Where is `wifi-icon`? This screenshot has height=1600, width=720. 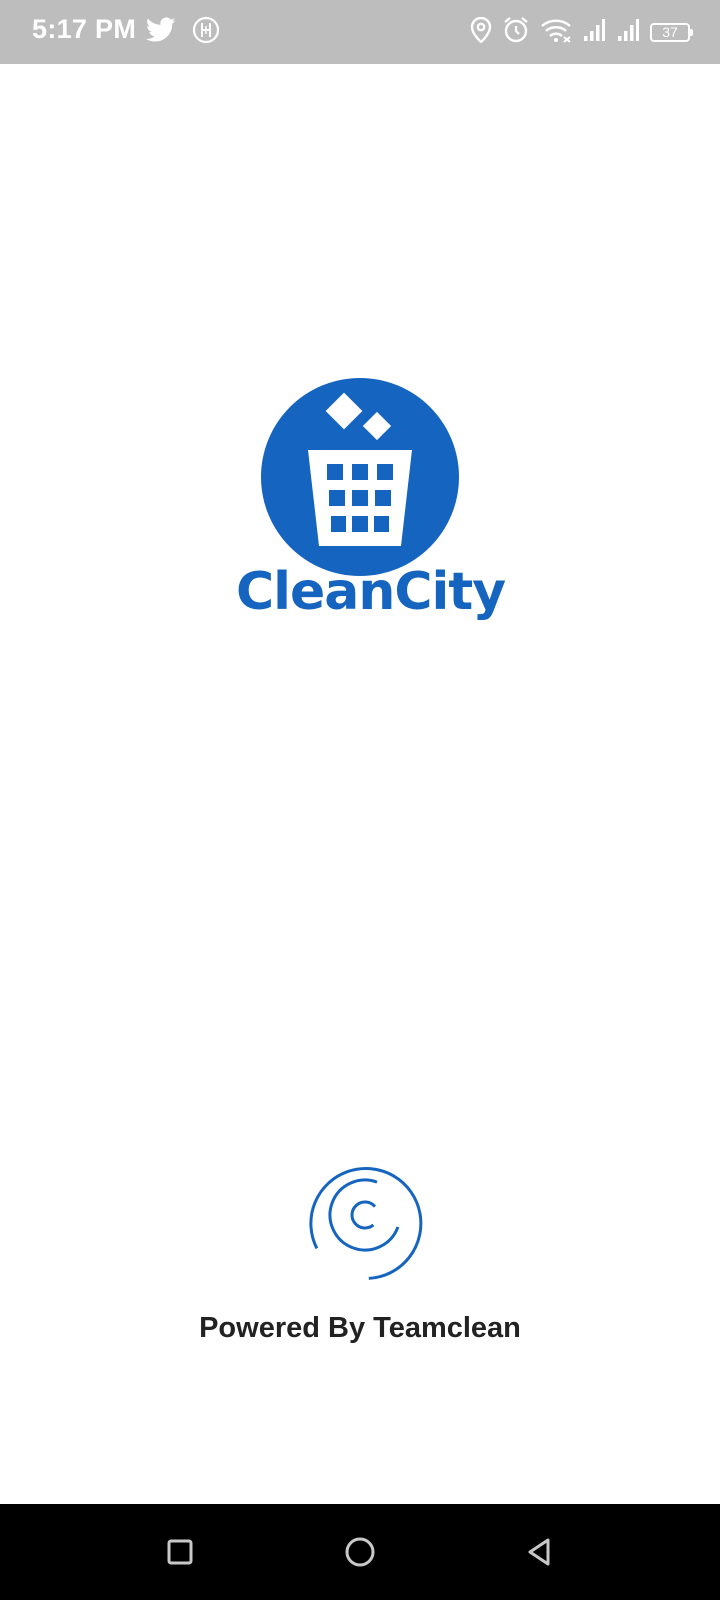
wifi-icon is located at coordinates (556, 32).